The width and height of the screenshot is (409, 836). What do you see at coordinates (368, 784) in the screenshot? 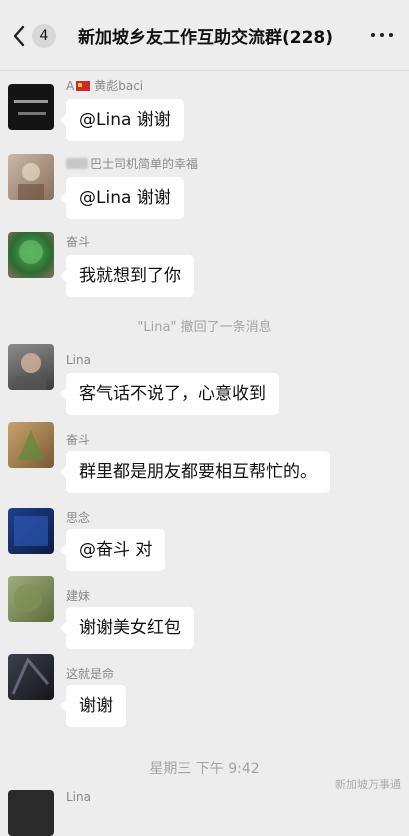
I see `watermark: 新加坡万事通` at bounding box center [368, 784].